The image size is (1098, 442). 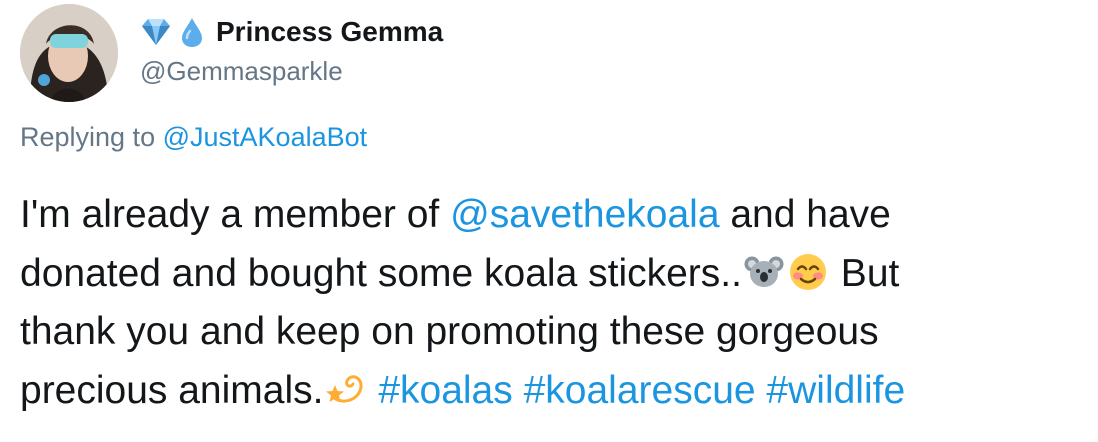 What do you see at coordinates (88, 137) in the screenshot?
I see `reply-prefix: Replying to` at bounding box center [88, 137].